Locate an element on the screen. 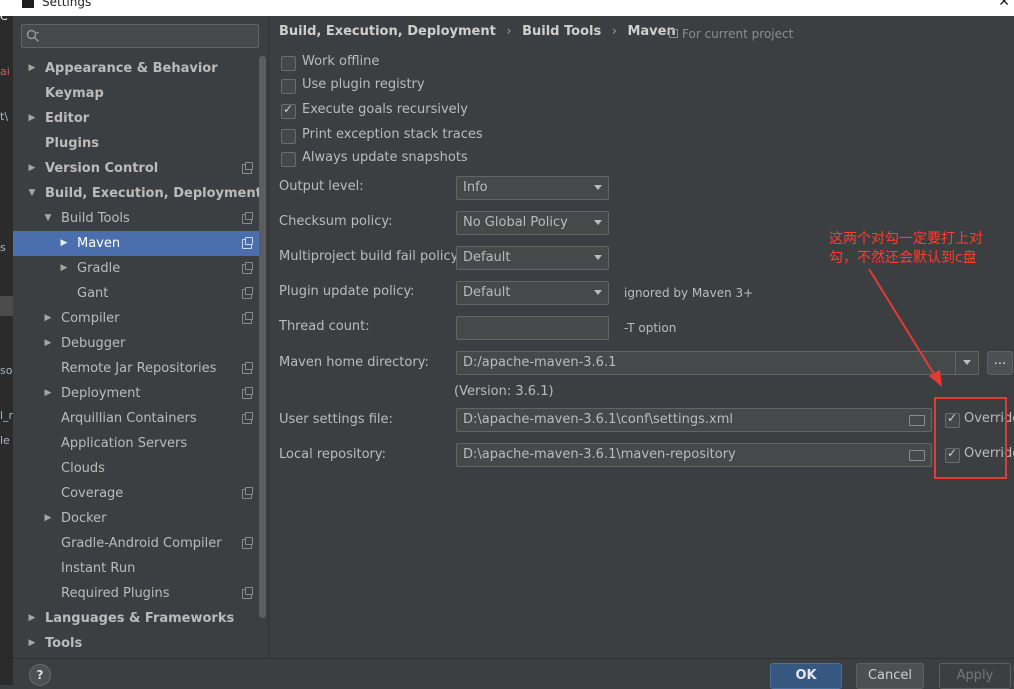  plugin-update-policy-label: Plugin update policy: is located at coordinates (347, 291).